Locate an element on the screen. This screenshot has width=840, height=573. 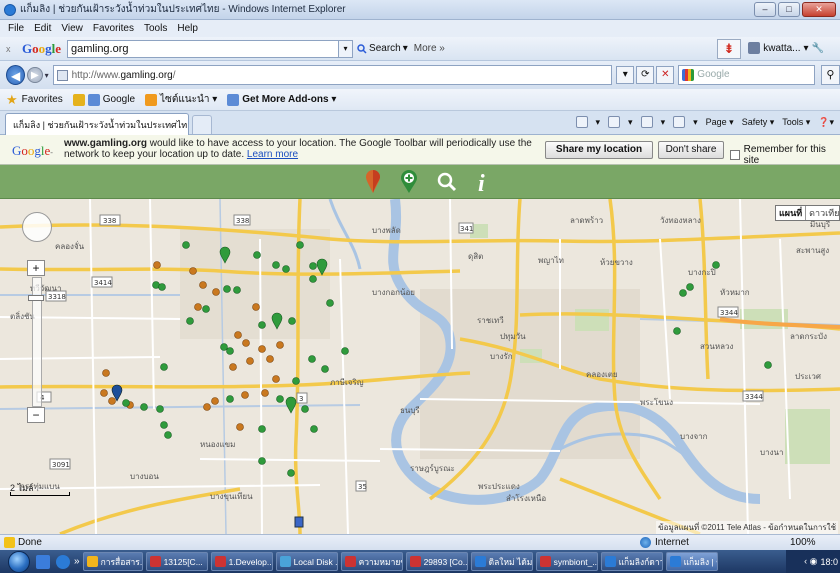
remember-option: Remember for this site is located at coordinates (785, 155).